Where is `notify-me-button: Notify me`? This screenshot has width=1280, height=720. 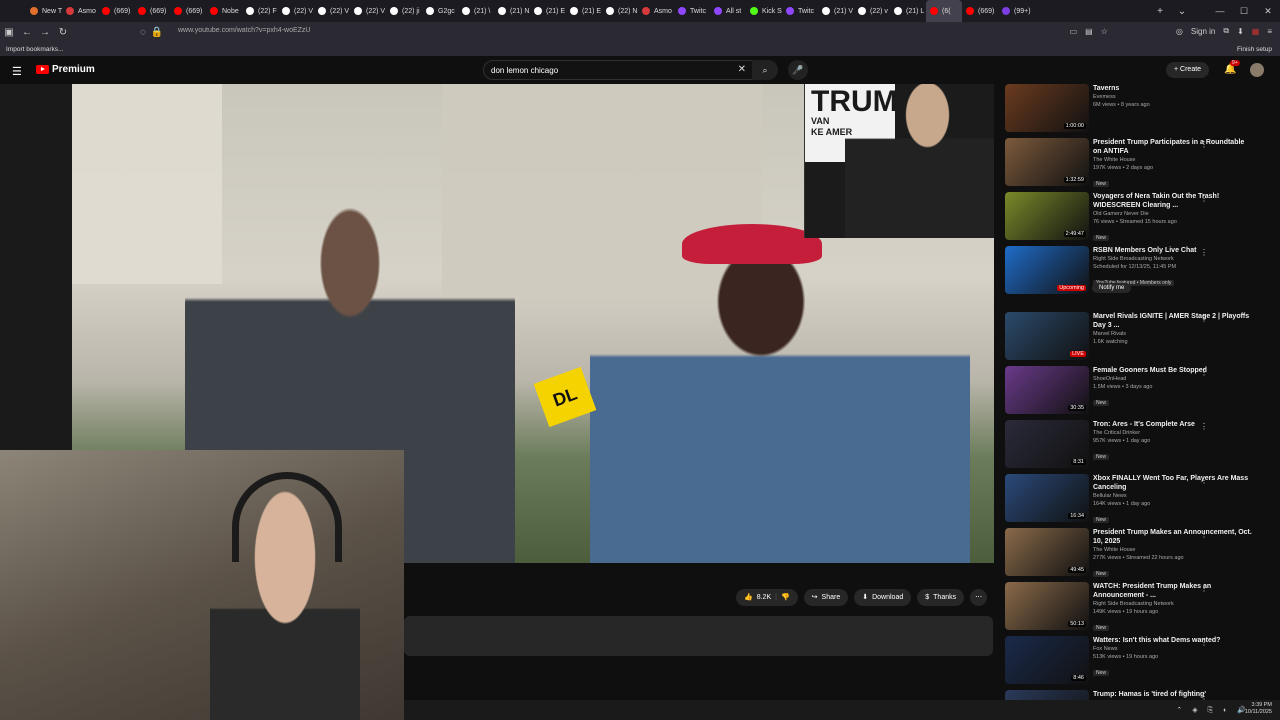
notify-me-button: Notify me is located at coordinates (1112, 288).